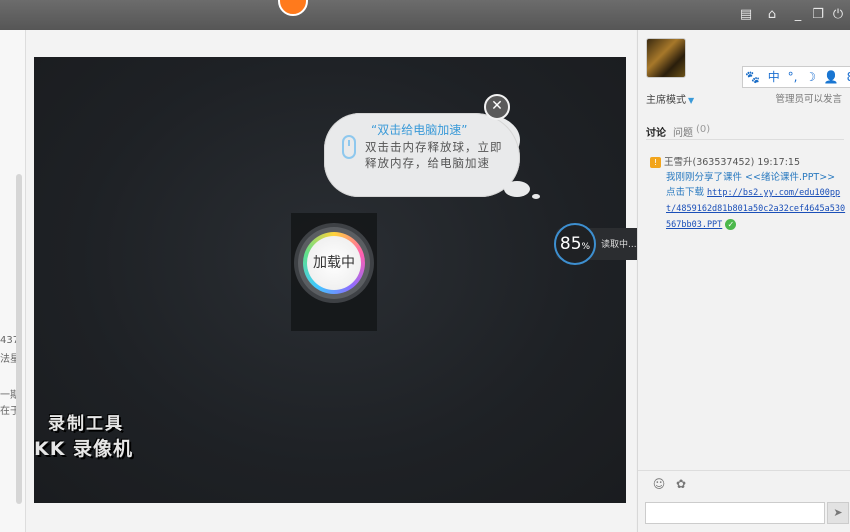 This screenshot has width=850, height=532. What do you see at coordinates (703, 129) in the screenshot?
I see `question-count: (0)` at bounding box center [703, 129].